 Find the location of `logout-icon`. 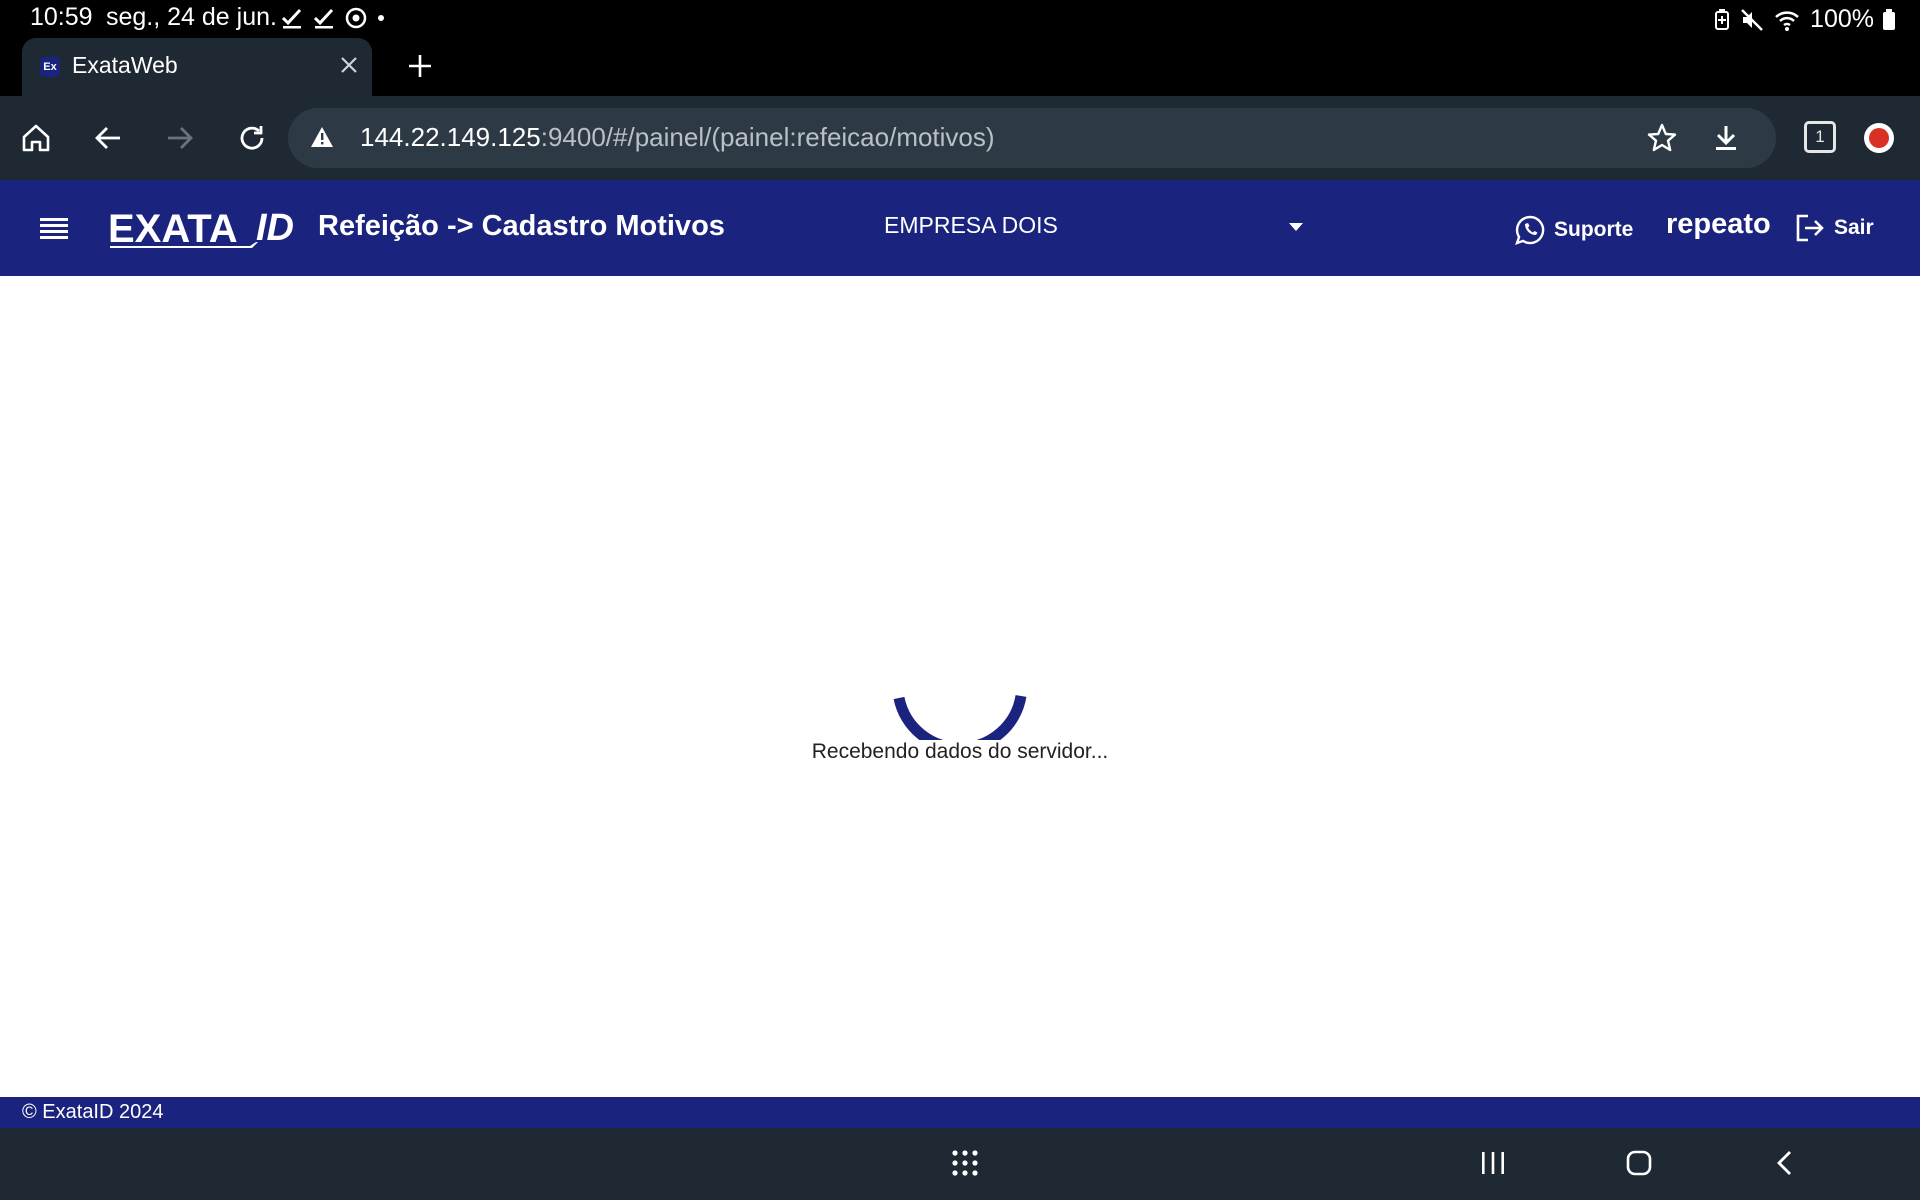

logout-icon is located at coordinates (1810, 228).